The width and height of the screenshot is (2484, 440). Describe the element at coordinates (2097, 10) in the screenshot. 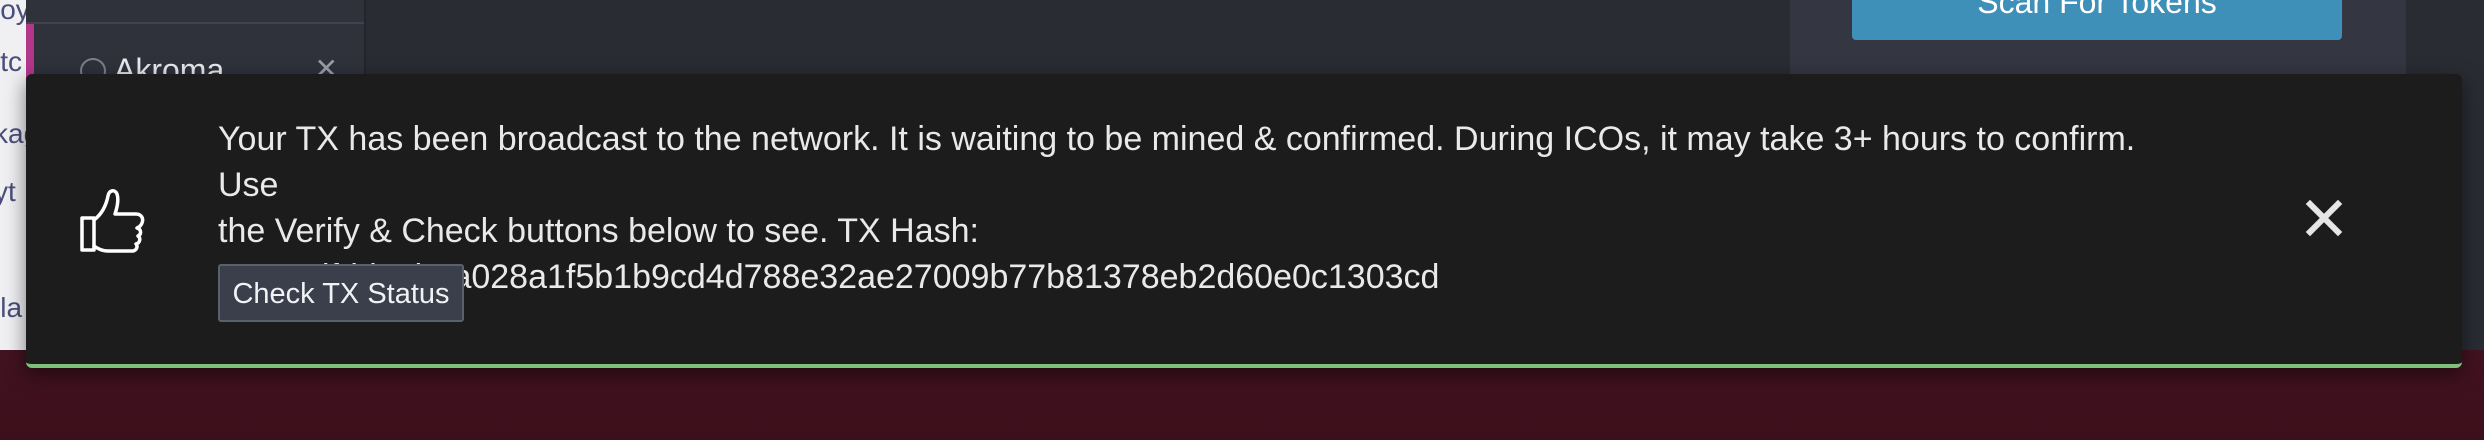

I see `scan-tokens-label: Scan For Tokens` at that location.